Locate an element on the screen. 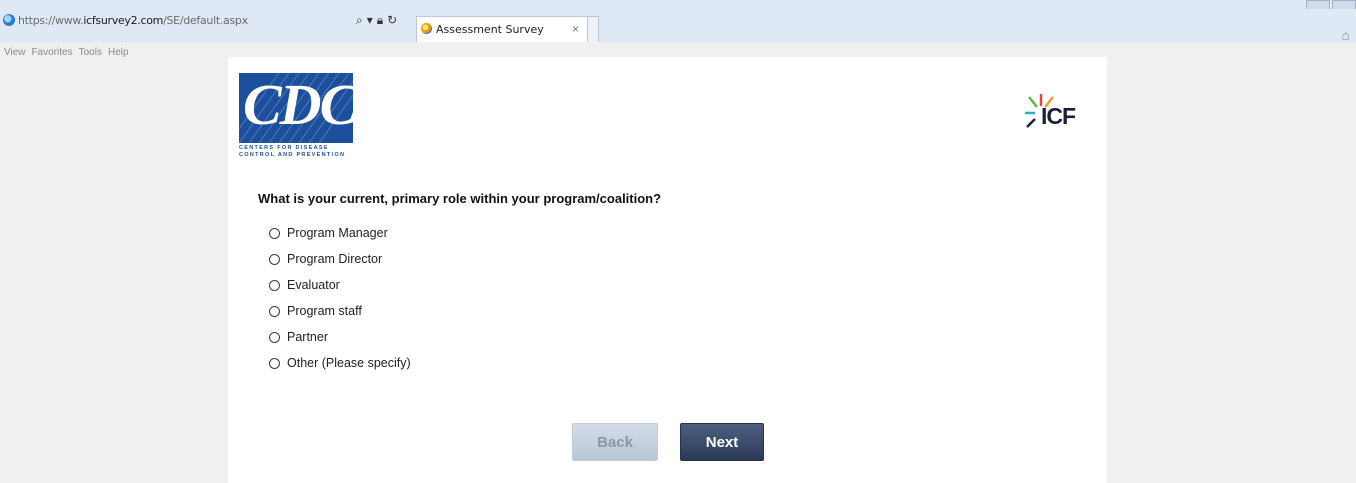  option-label: Program staff is located at coordinates (324, 311).